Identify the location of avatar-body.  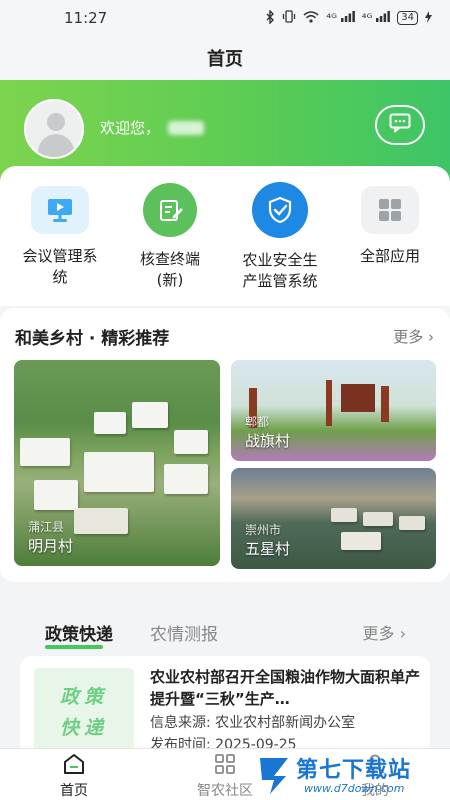
(56, 145).